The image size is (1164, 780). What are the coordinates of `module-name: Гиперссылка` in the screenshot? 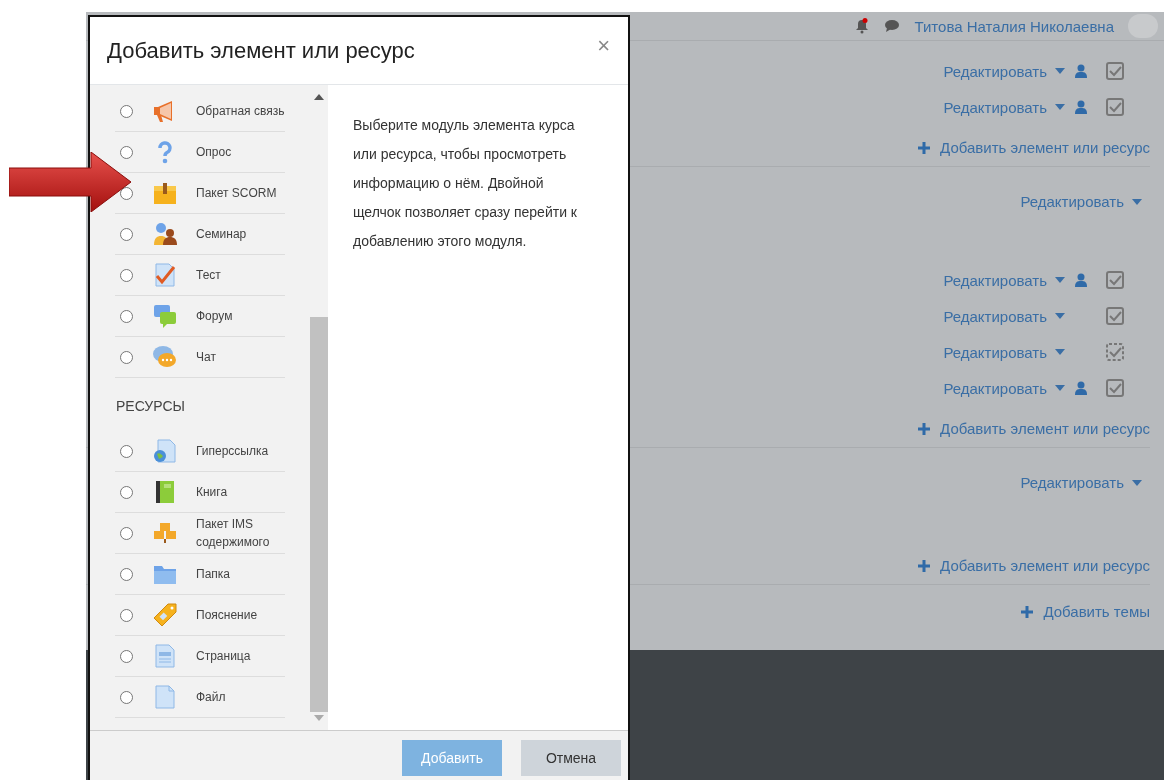 It's located at (240, 451).